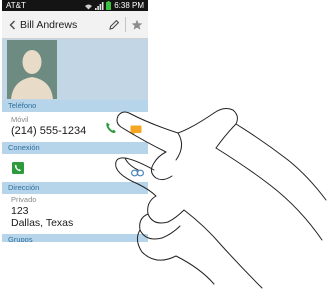 Image resolution: width=335 pixels, height=290 pixels. What do you see at coordinates (18, 170) in the screenshot?
I see `phone-app-icon` at bounding box center [18, 170].